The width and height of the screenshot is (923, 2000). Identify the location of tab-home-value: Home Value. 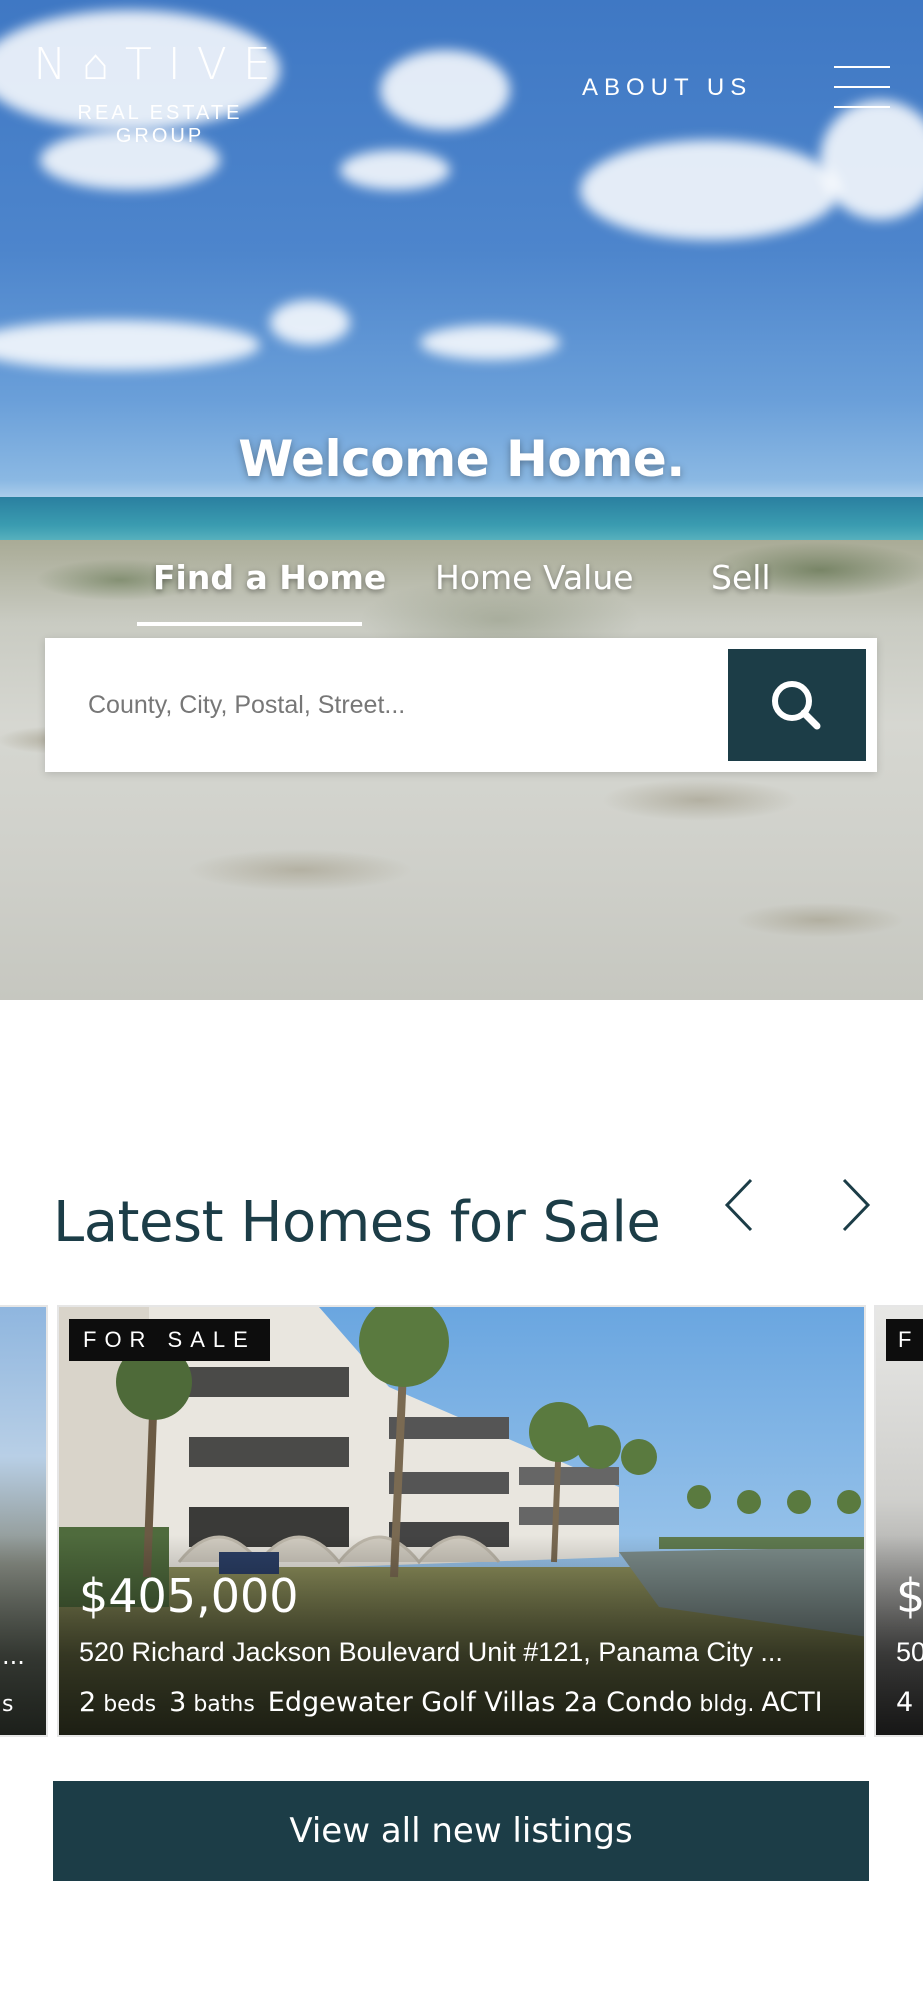
(534, 577).